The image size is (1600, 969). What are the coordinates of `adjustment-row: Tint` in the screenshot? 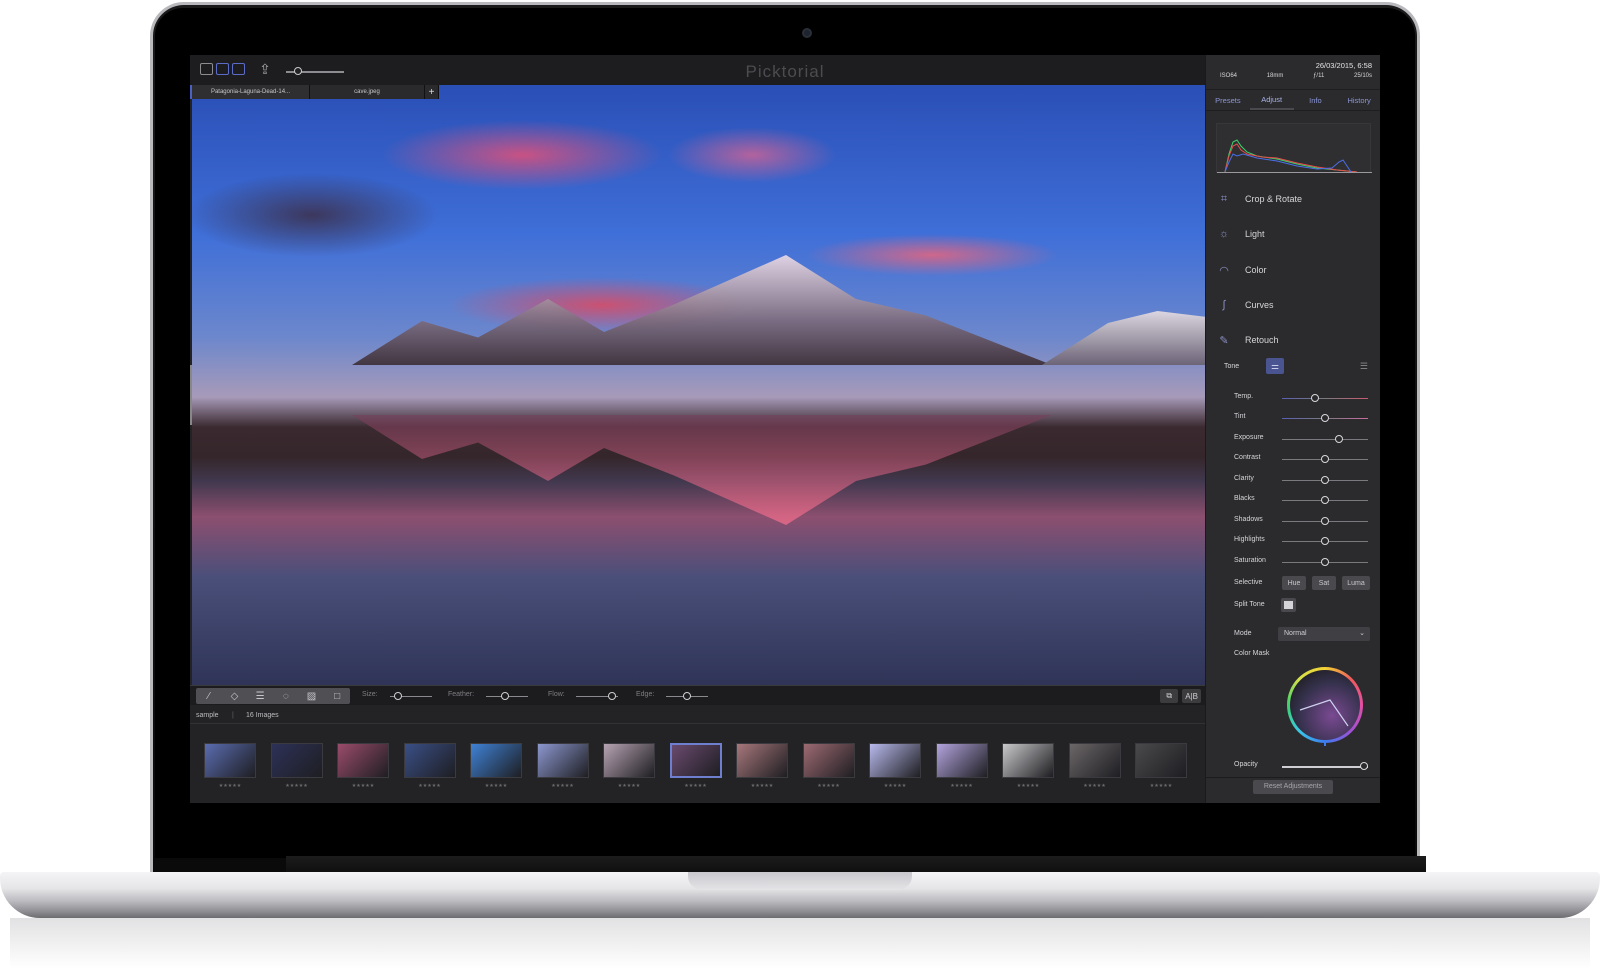 It's located at (1304, 418).